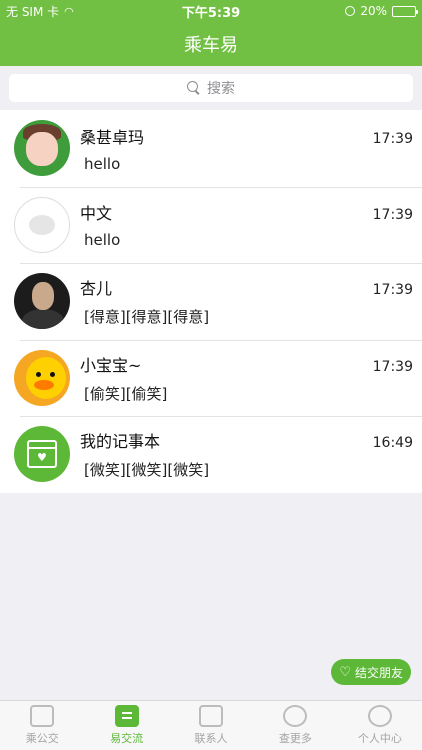 The image size is (422, 750). Describe the element at coordinates (43, 296) in the screenshot. I see `avatar-head` at that location.